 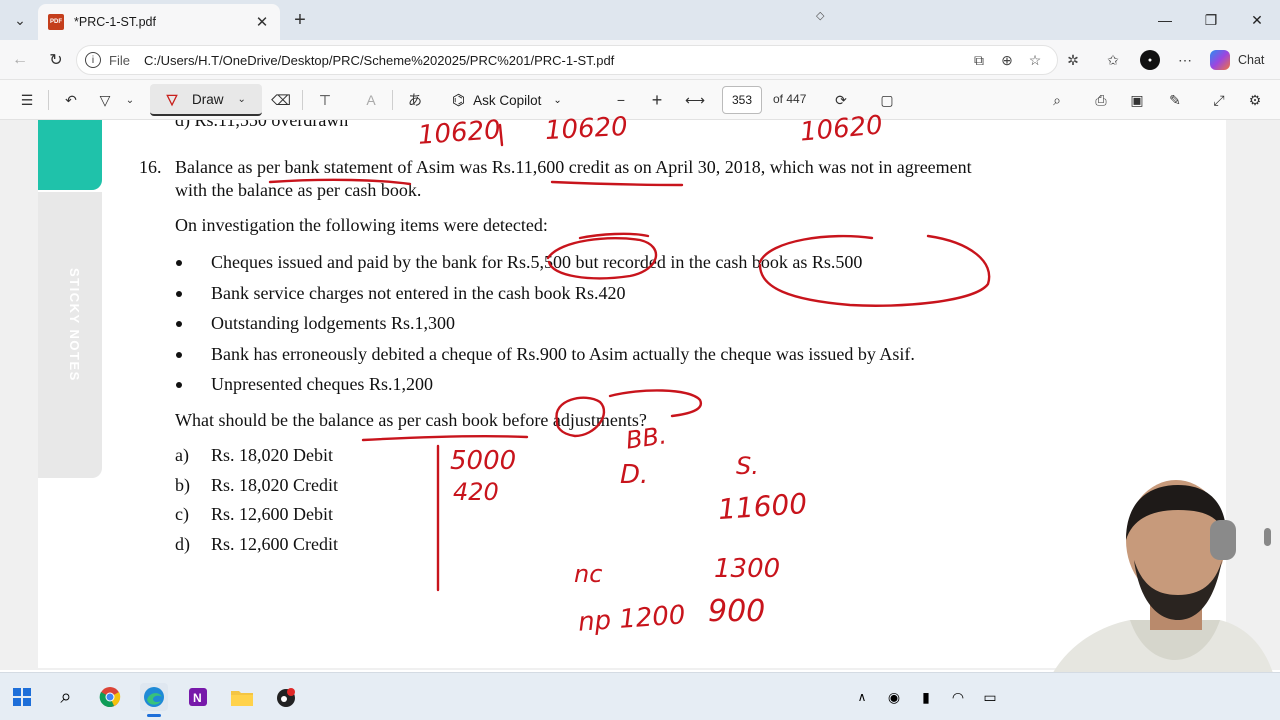 What do you see at coordinates (93, 60) in the screenshot?
I see `info-icon: i` at bounding box center [93, 60].